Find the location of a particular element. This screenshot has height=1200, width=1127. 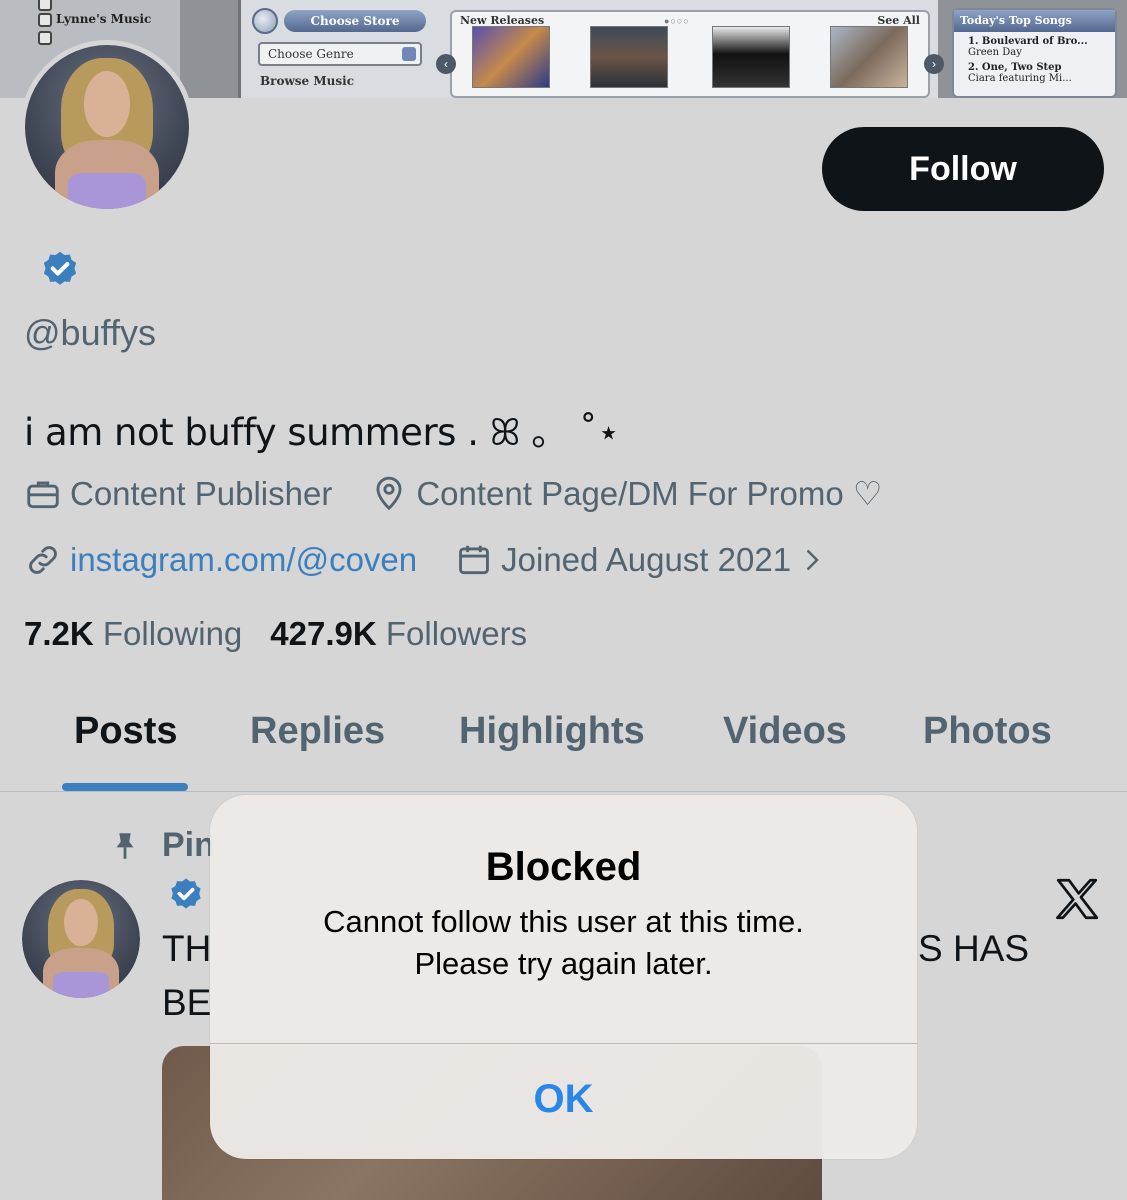

profile-meta-row: instagram.com/@coven Joined August 2021 is located at coordinates (425, 560).